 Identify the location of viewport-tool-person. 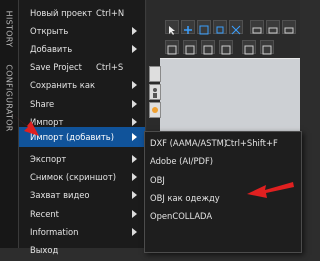
(155, 92).